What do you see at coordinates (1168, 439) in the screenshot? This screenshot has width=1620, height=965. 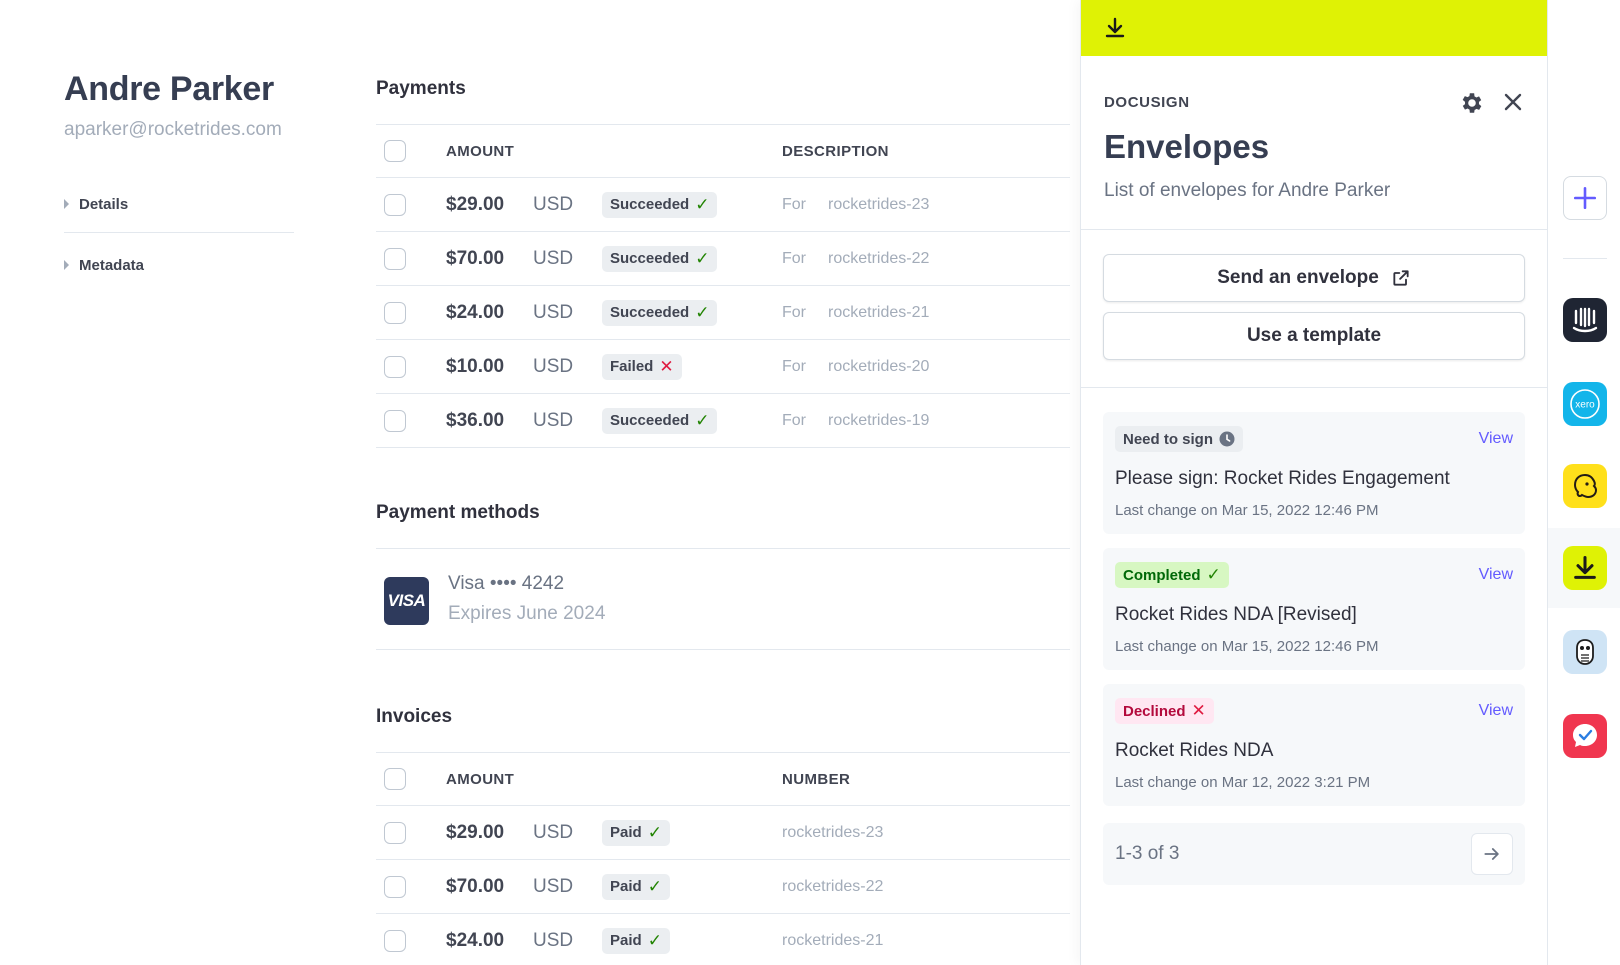 I see `envelope-status-label: Need to sign` at bounding box center [1168, 439].